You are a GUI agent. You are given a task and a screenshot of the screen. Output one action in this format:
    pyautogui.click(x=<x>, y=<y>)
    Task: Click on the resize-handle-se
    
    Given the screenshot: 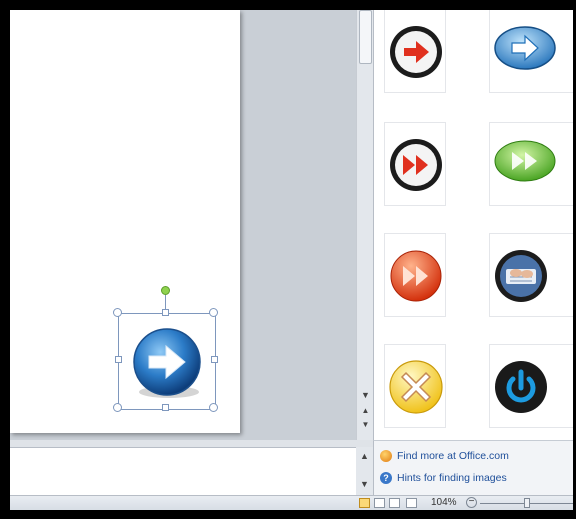 What is the action you would take?
    pyautogui.click(x=213, y=407)
    